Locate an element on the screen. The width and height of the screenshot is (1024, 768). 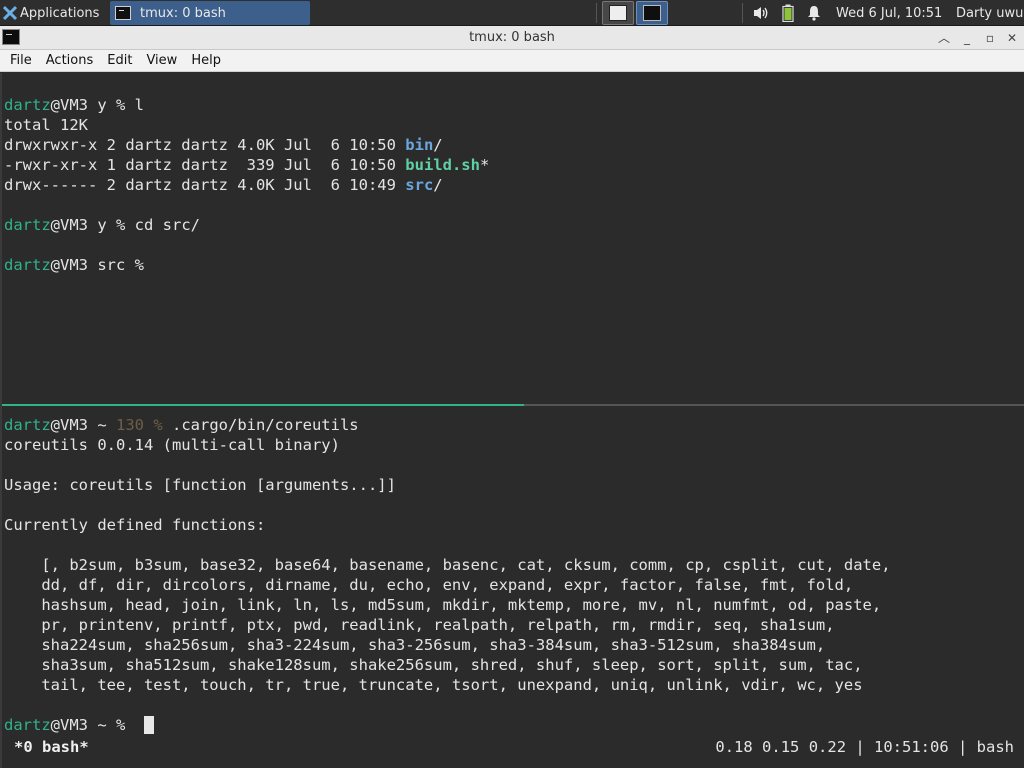
menu-help: Help is located at coordinates (206, 60).